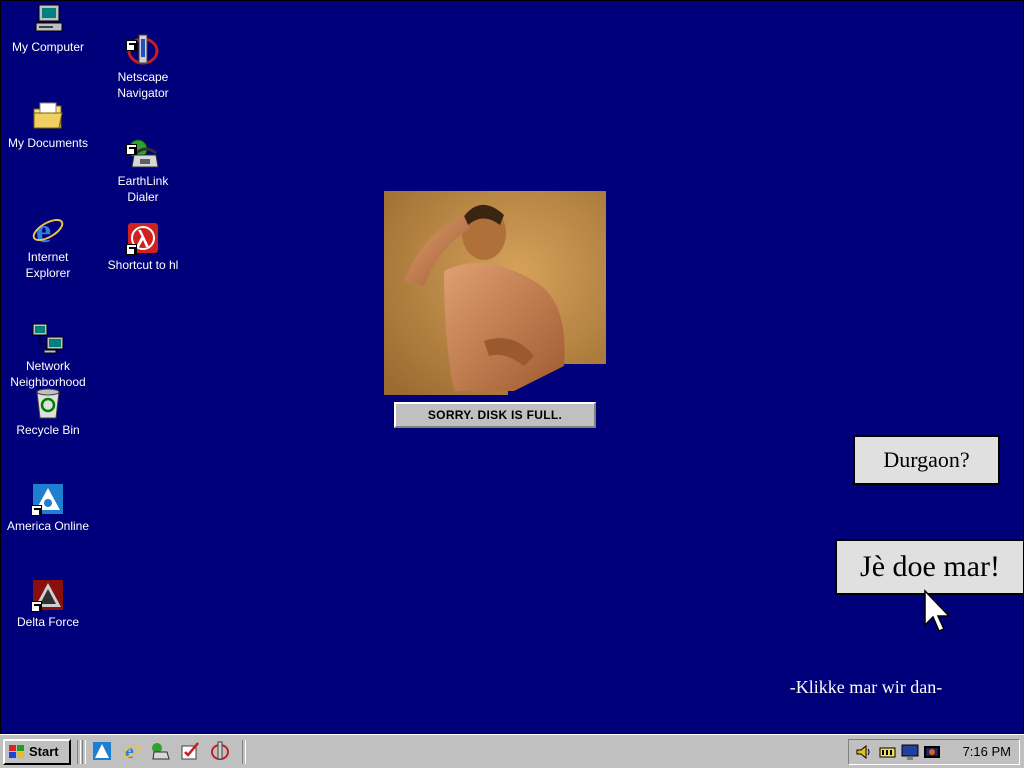 The width and height of the screenshot is (1024, 768). What do you see at coordinates (512, 751) in the screenshot?
I see `taskbar: Start e 7:16 PM` at bounding box center [512, 751].